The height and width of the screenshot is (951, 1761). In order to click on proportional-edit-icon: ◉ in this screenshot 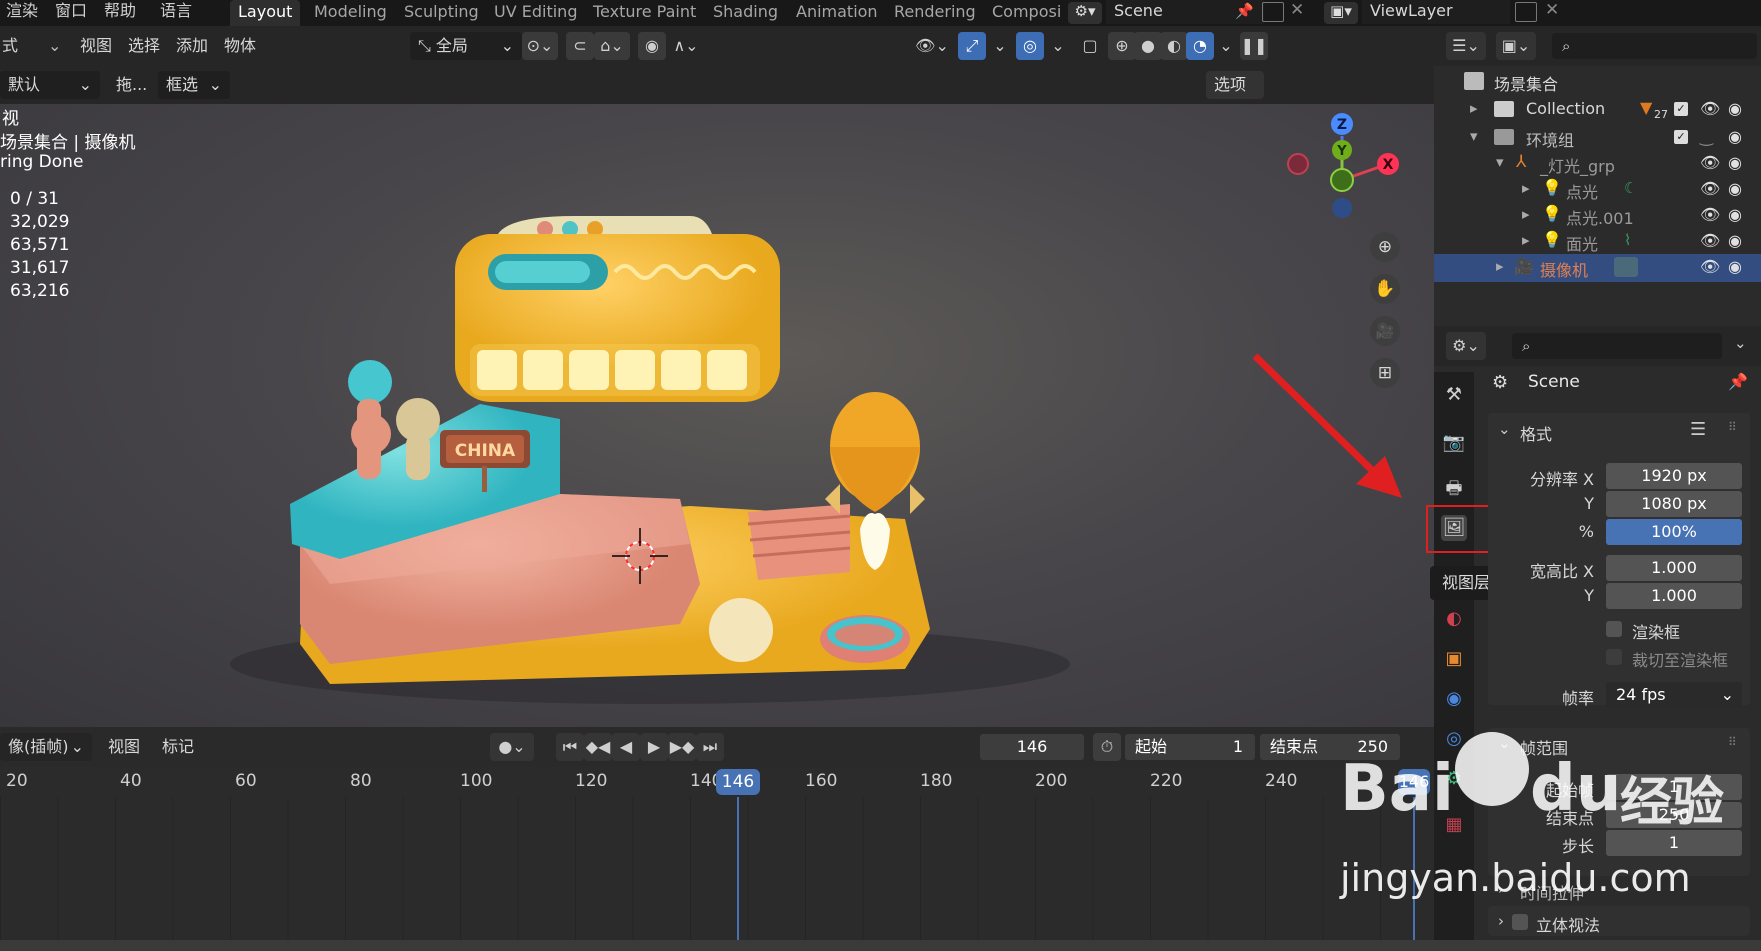, I will do `click(652, 46)`.